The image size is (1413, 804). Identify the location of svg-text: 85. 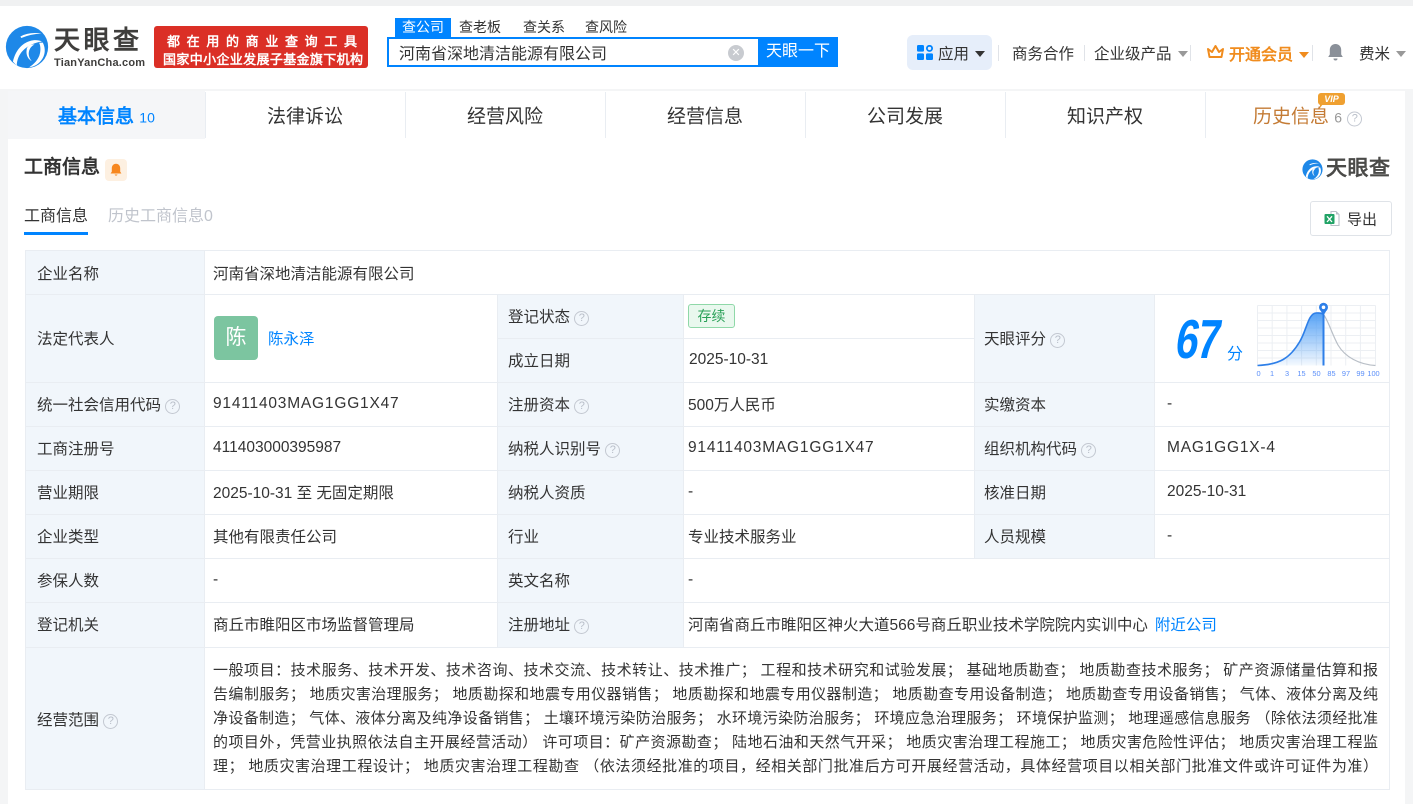
(1331, 373).